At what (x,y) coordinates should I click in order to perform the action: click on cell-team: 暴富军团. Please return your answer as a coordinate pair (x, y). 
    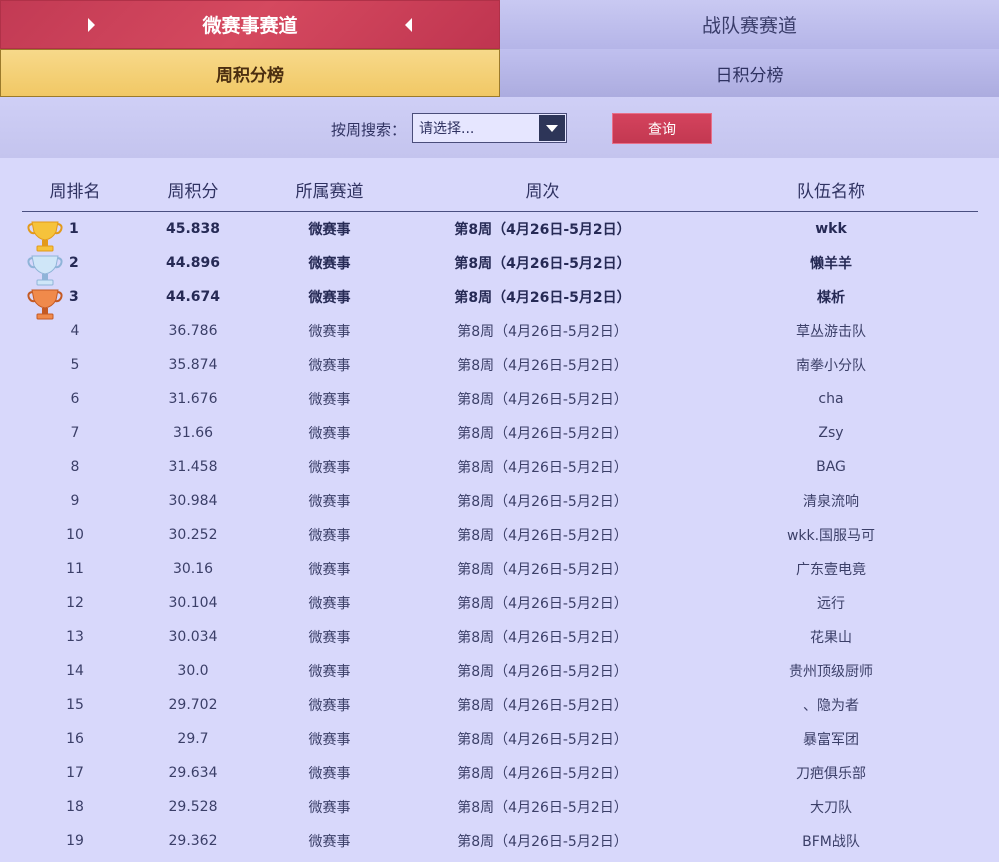
    Looking at the image, I should click on (831, 740).